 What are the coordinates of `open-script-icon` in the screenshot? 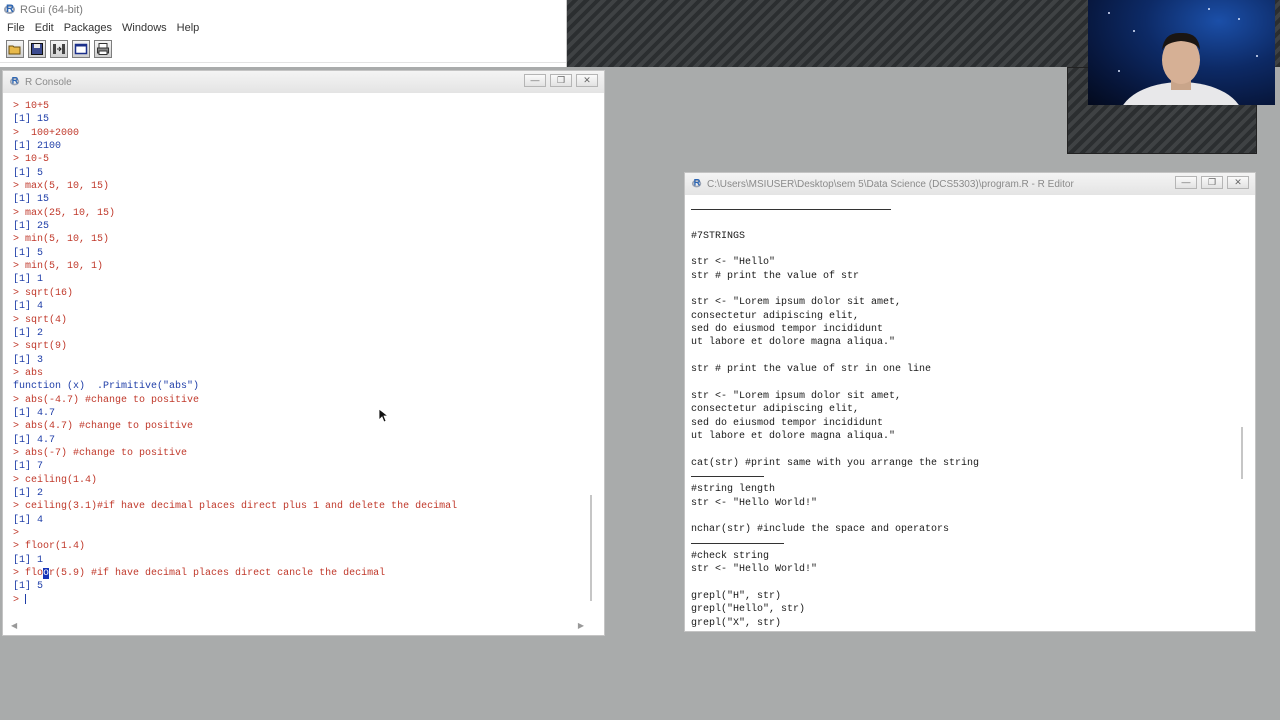 It's located at (14, 50).